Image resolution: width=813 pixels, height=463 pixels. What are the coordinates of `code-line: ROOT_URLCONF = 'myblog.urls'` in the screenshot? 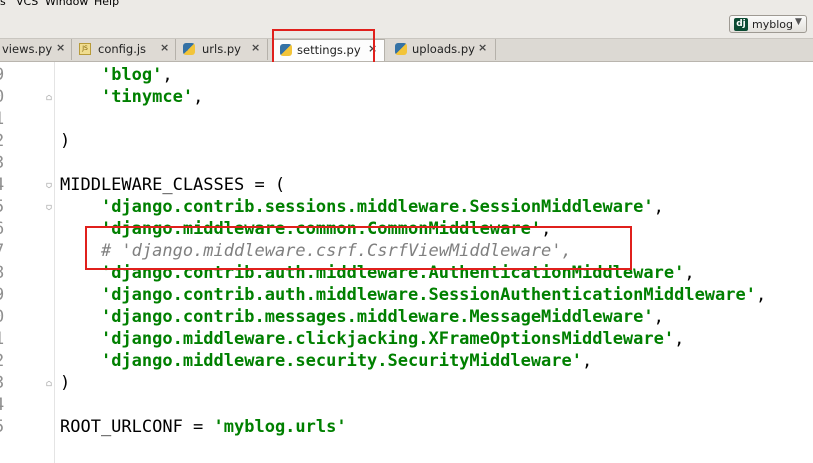 It's located at (203, 427).